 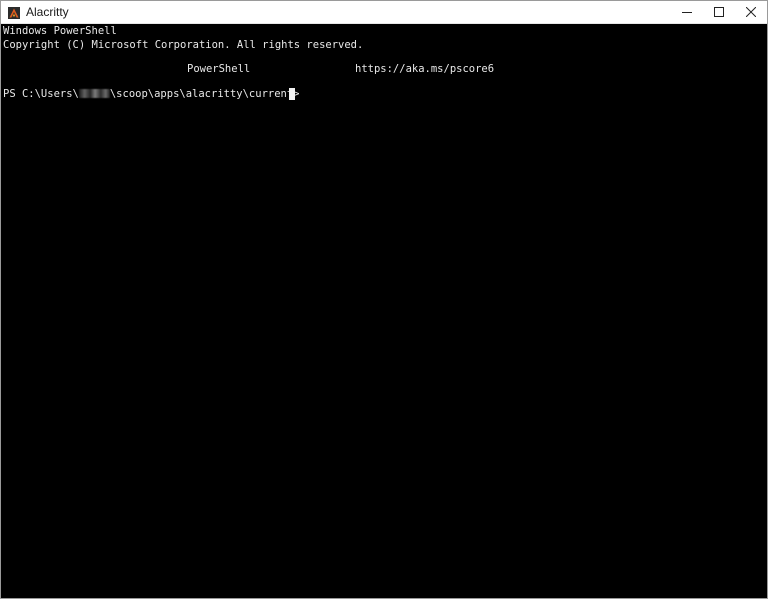 I want to click on terminal-line-powershell-label: PowerShell, so click(x=219, y=69).